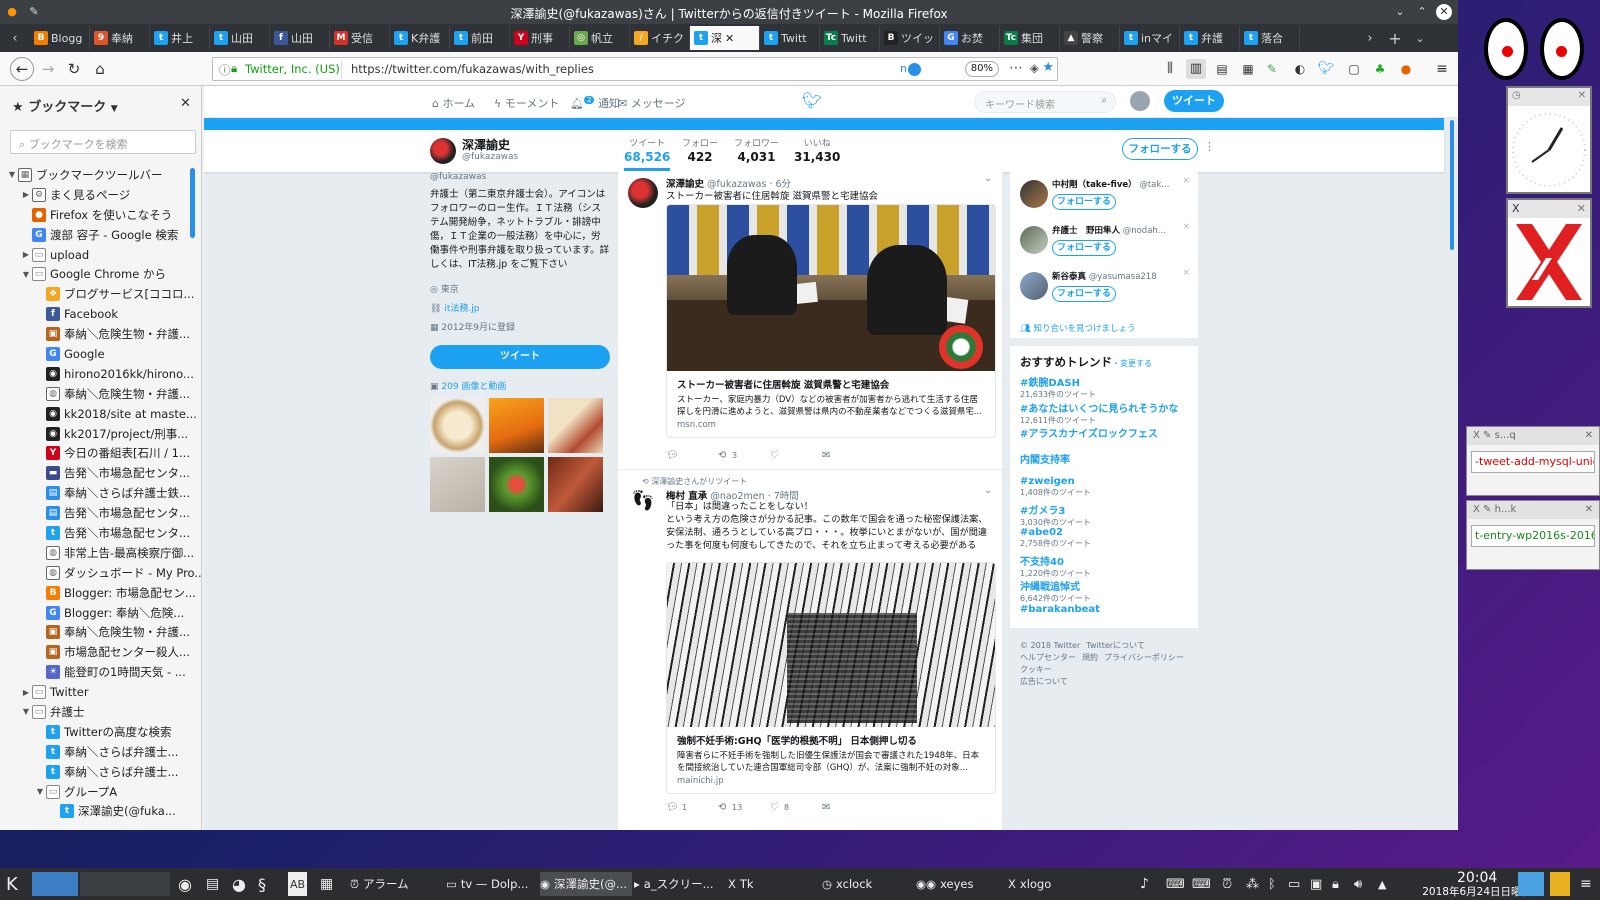 This screenshot has height=900, width=1600. What do you see at coordinates (1105, 566) in the screenshot?
I see `trend-item: 不支持40 1,220件のツイート` at bounding box center [1105, 566].